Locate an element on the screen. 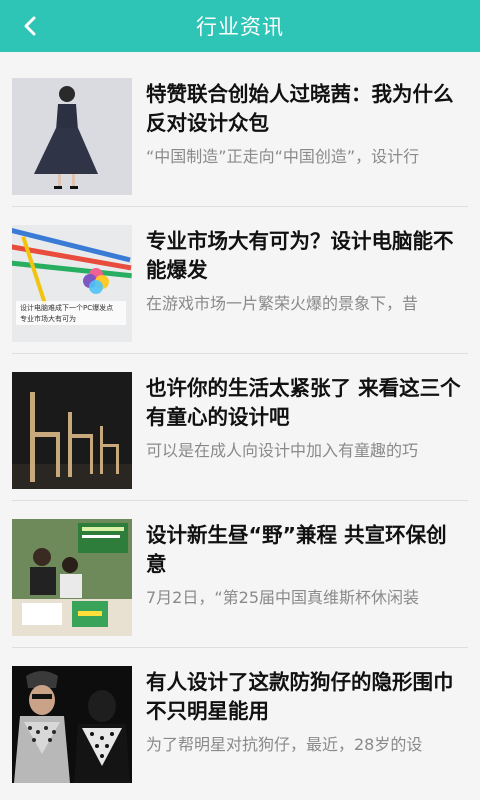 This screenshot has height=800, width=480. article-title: 特赞联合创始人过晓茜：我为什么反对设计众包 is located at coordinates (300, 108).